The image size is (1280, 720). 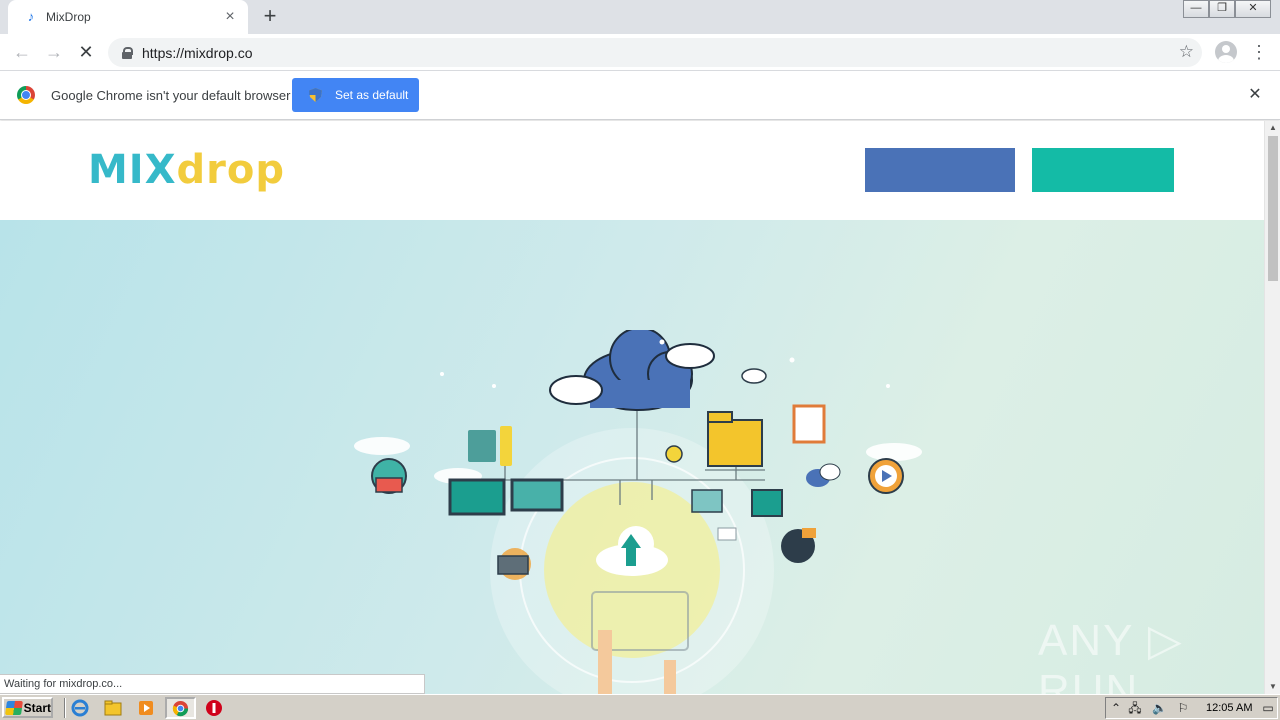 What do you see at coordinates (214, 708) in the screenshot?
I see `stop-sign-app-icon` at bounding box center [214, 708].